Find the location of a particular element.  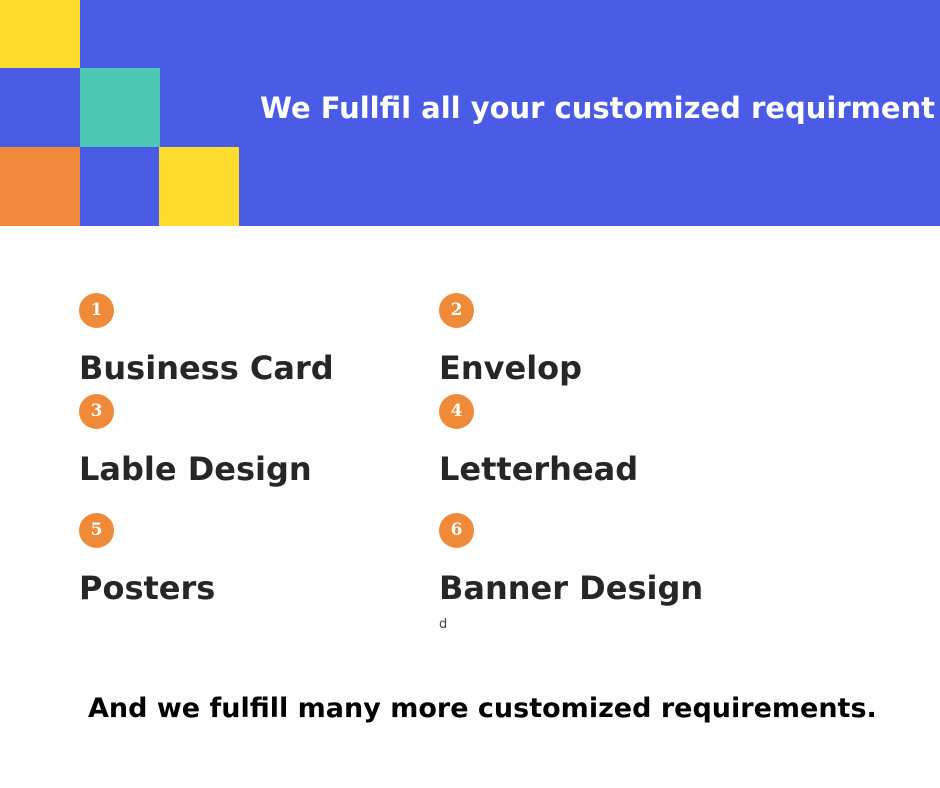

service-item-6: 6 Banner Design d is located at coordinates (604, 578).